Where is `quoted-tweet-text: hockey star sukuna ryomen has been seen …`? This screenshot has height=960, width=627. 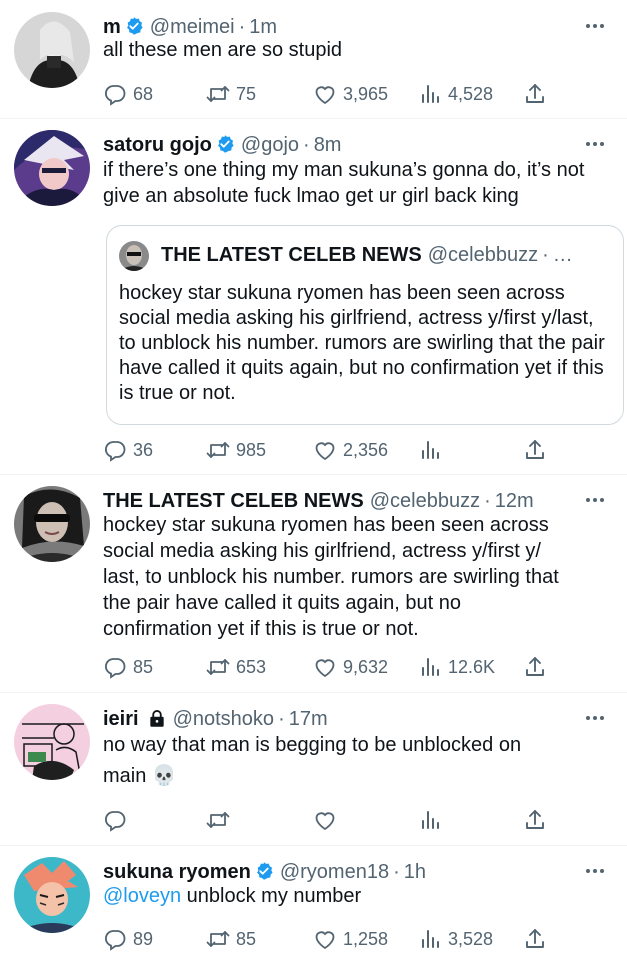
quoted-tweet-text: hockey star sukuna ryomen has been seen … is located at coordinates (362, 343).